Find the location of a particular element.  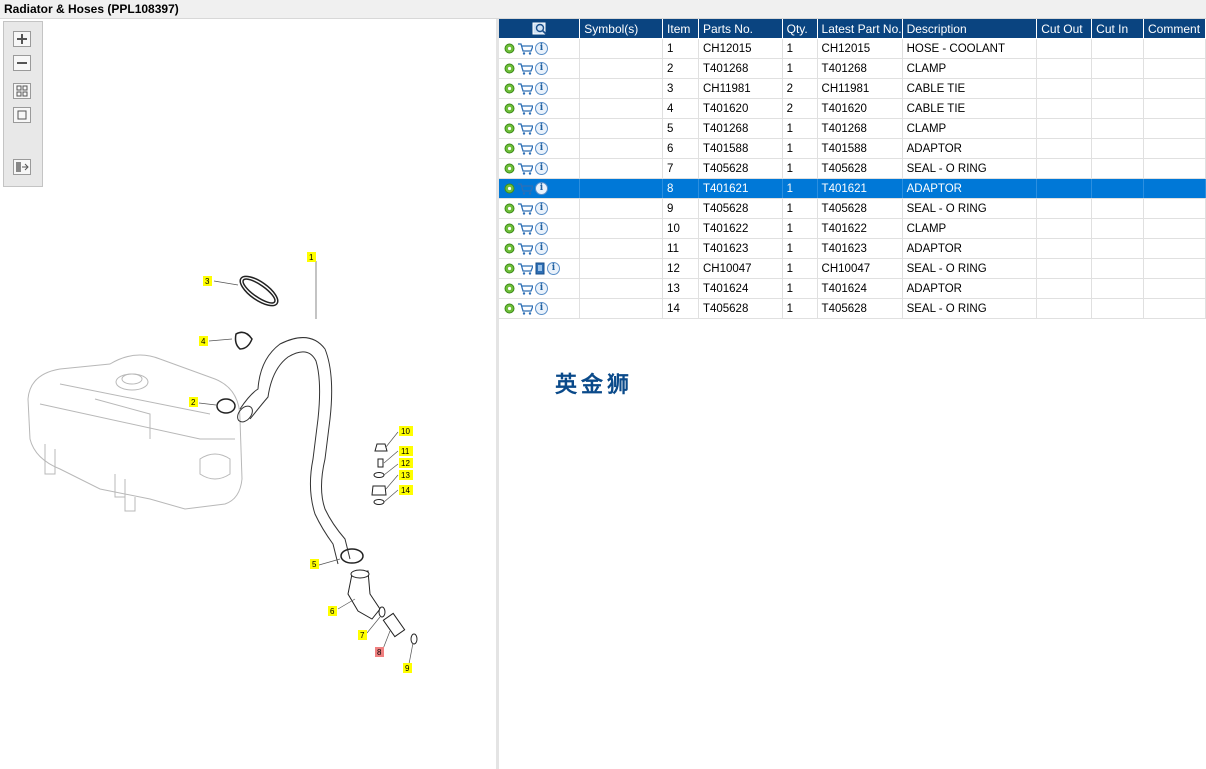

column-header-qty: Qty. is located at coordinates (800, 29).